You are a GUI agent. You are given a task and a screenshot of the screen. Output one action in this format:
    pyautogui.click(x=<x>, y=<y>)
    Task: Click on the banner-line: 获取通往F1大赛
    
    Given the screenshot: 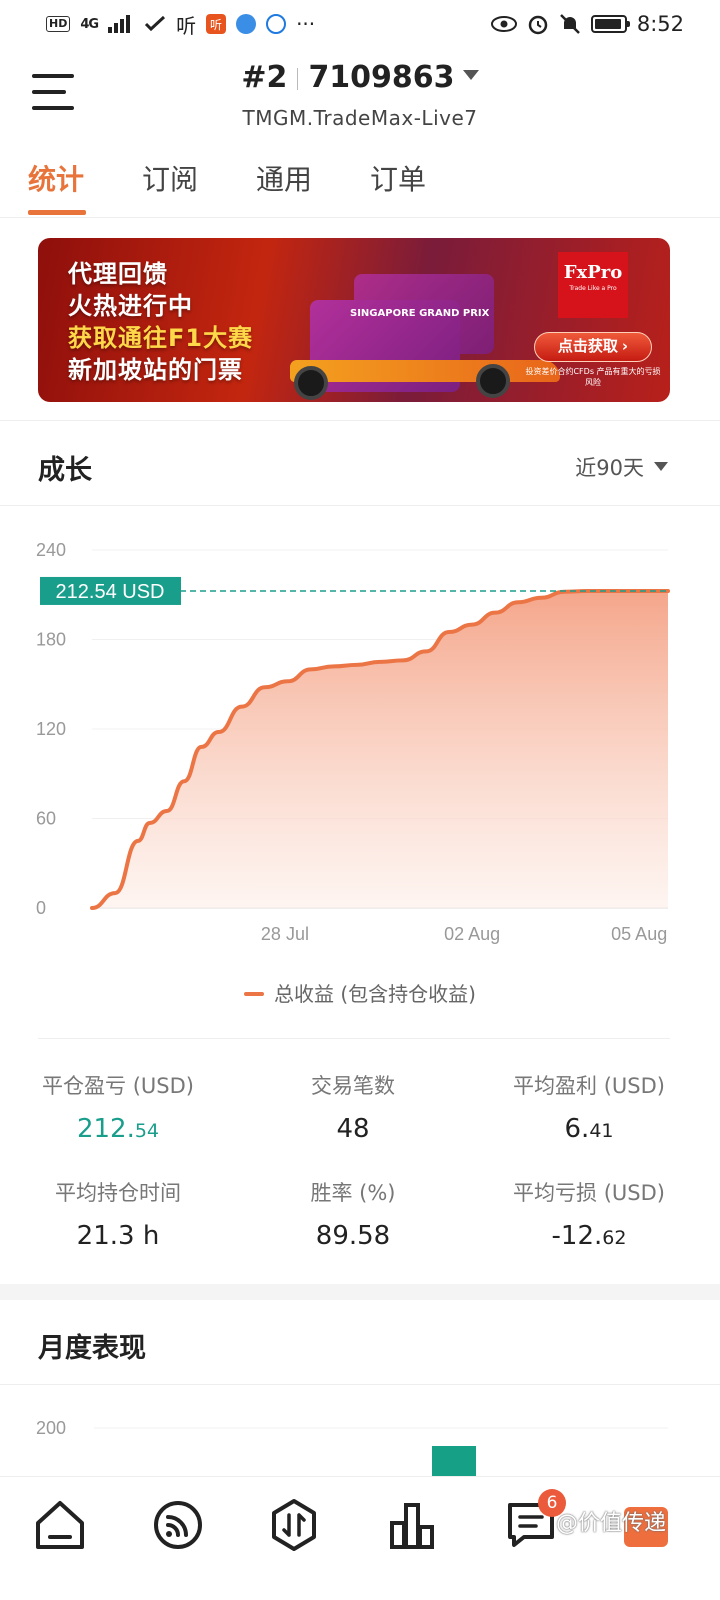 What is the action you would take?
    pyautogui.click(x=161, y=338)
    